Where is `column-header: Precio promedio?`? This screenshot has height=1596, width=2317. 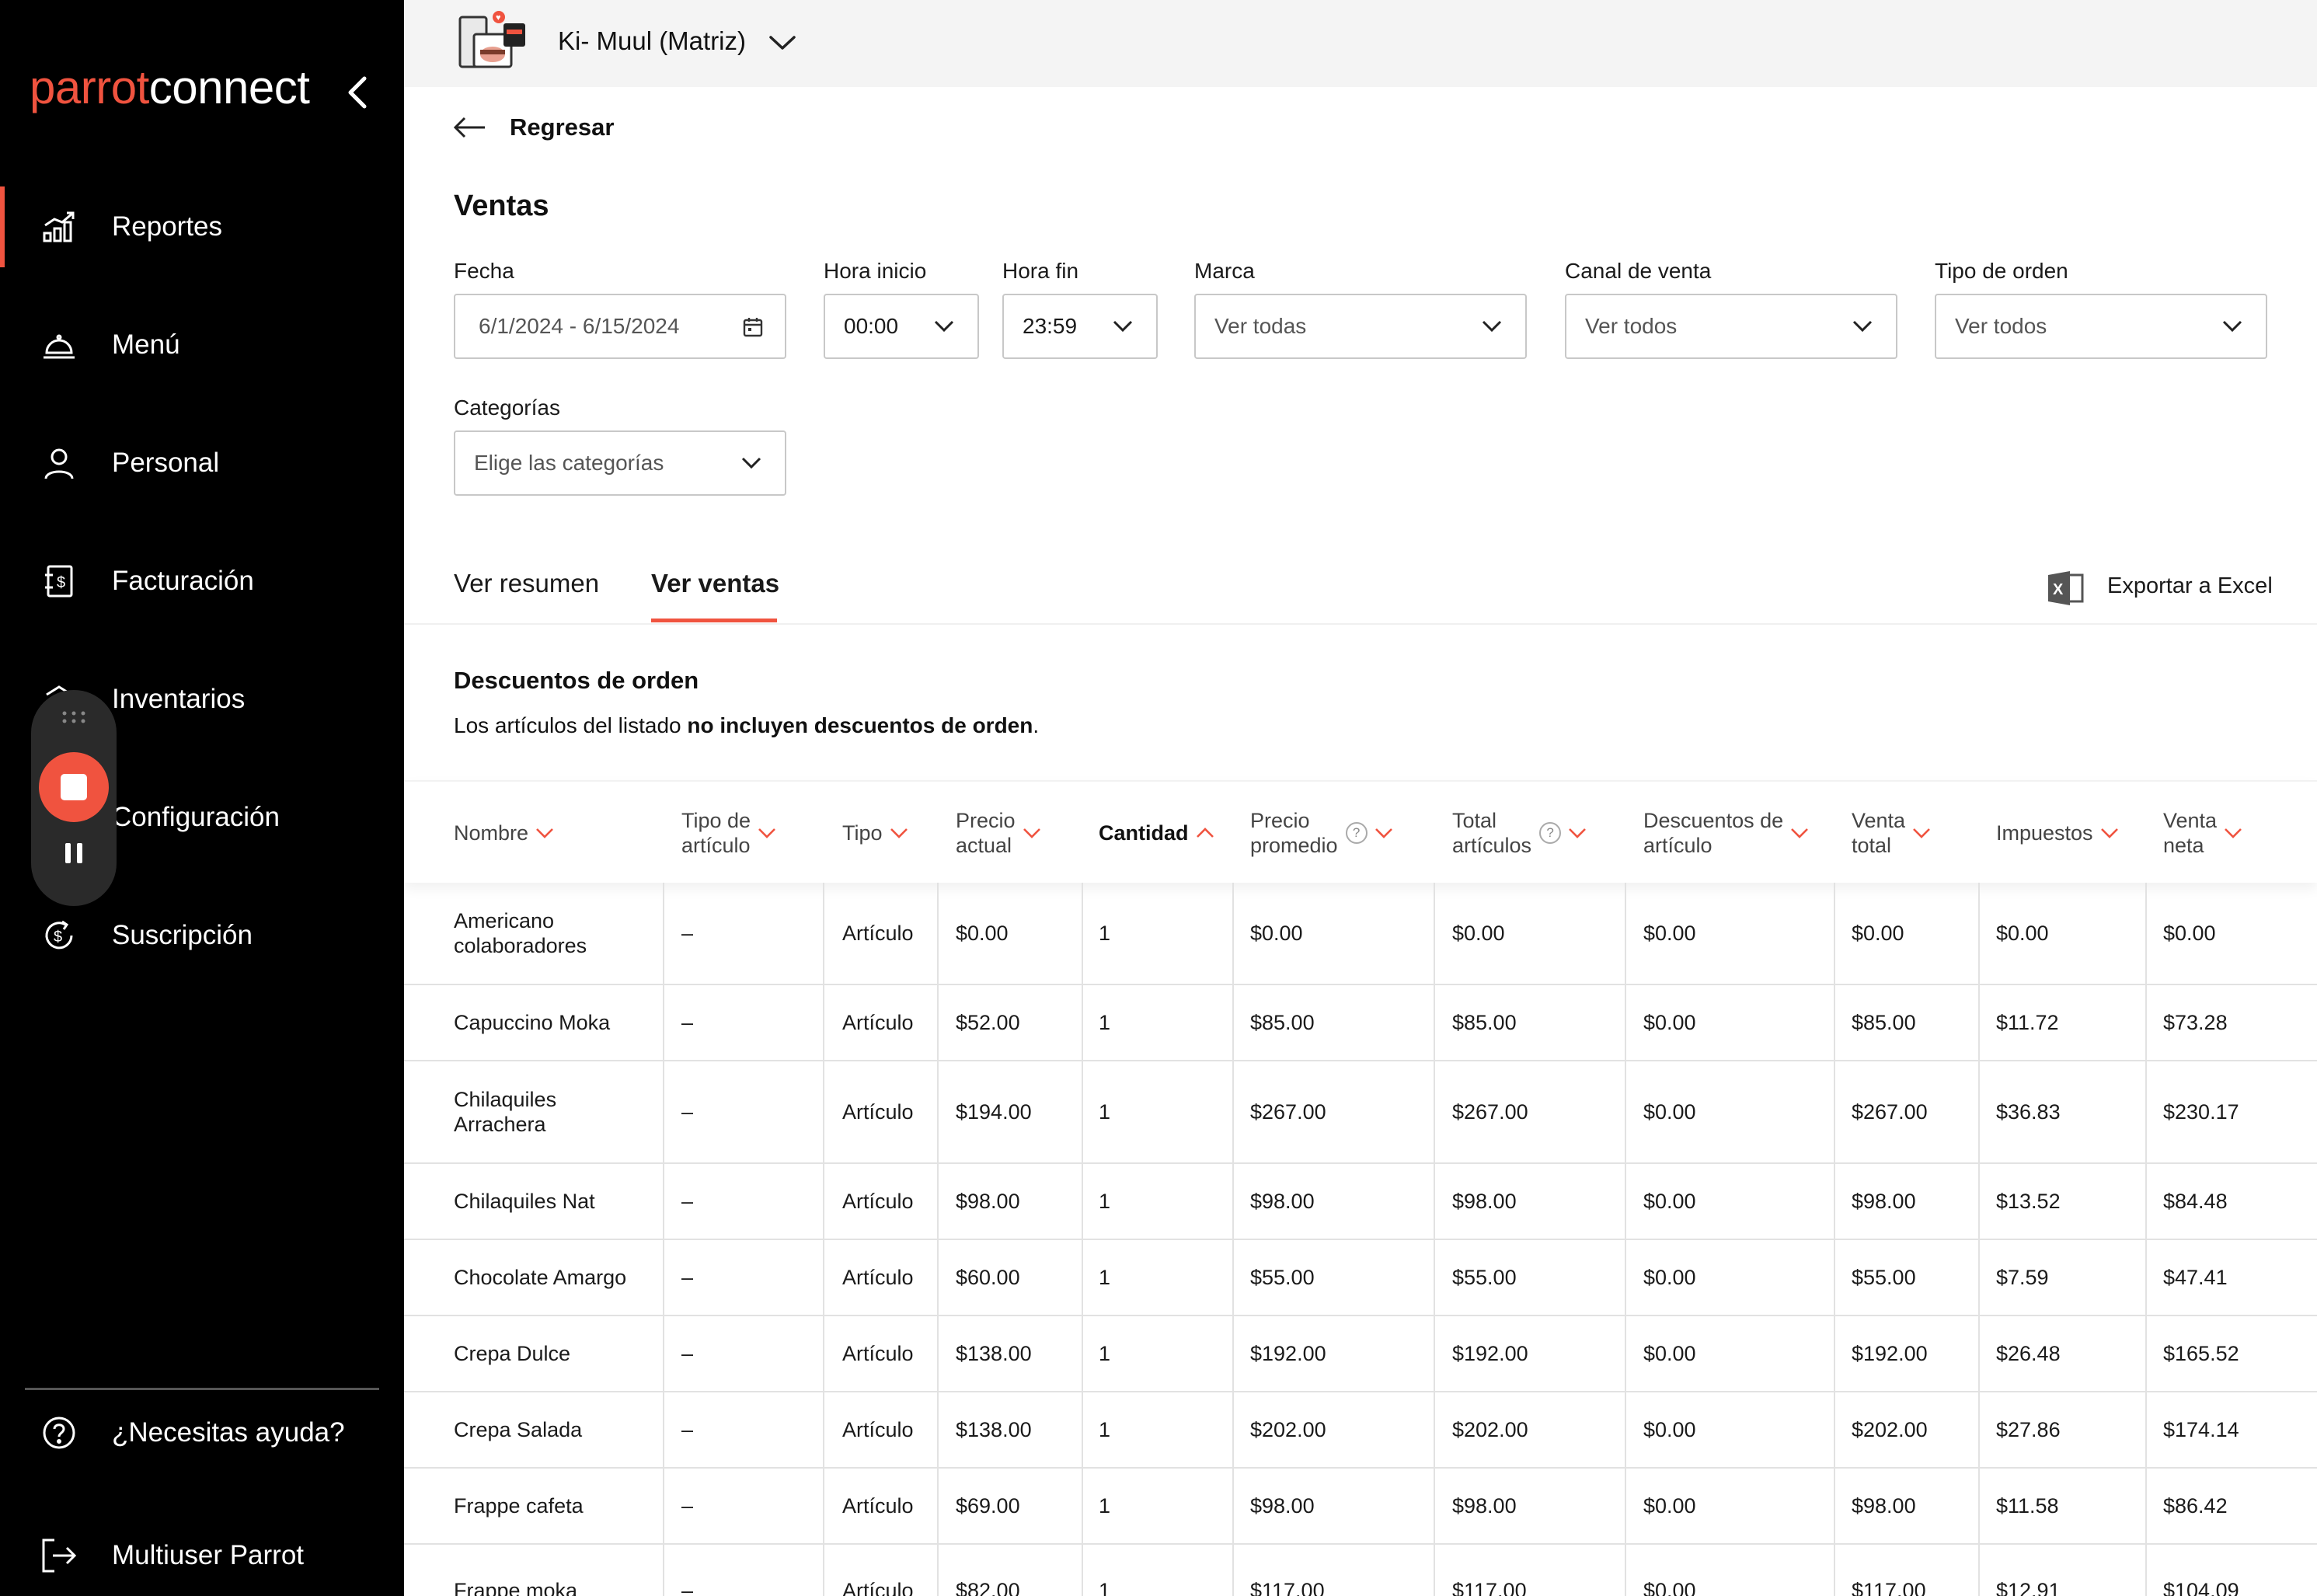 column-header: Precio promedio? is located at coordinates (1339, 833).